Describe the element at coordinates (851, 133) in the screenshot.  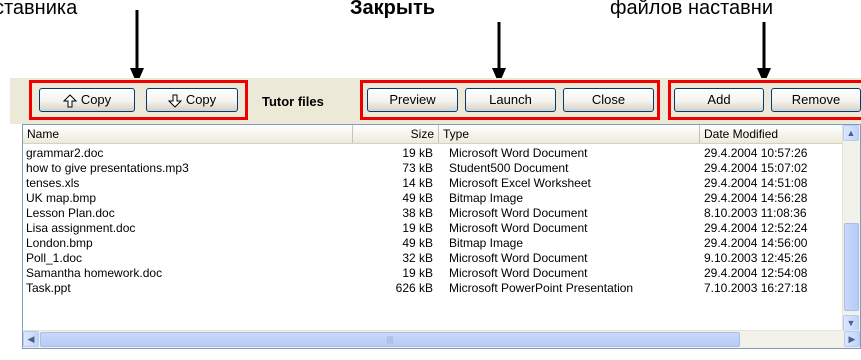
I see `scroll-up-icon: ▲` at that location.